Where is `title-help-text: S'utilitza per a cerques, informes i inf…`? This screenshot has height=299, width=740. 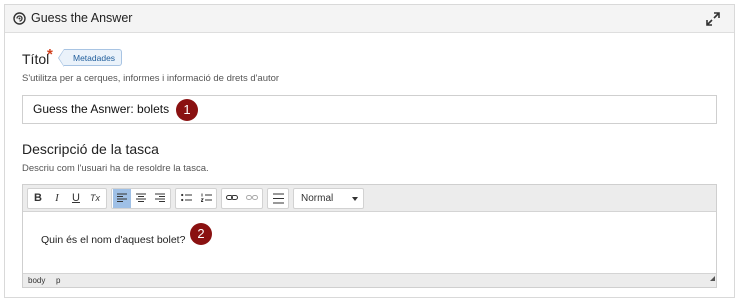
title-help-text: S'utilitza per a cerques, informes i inf… is located at coordinates (151, 78).